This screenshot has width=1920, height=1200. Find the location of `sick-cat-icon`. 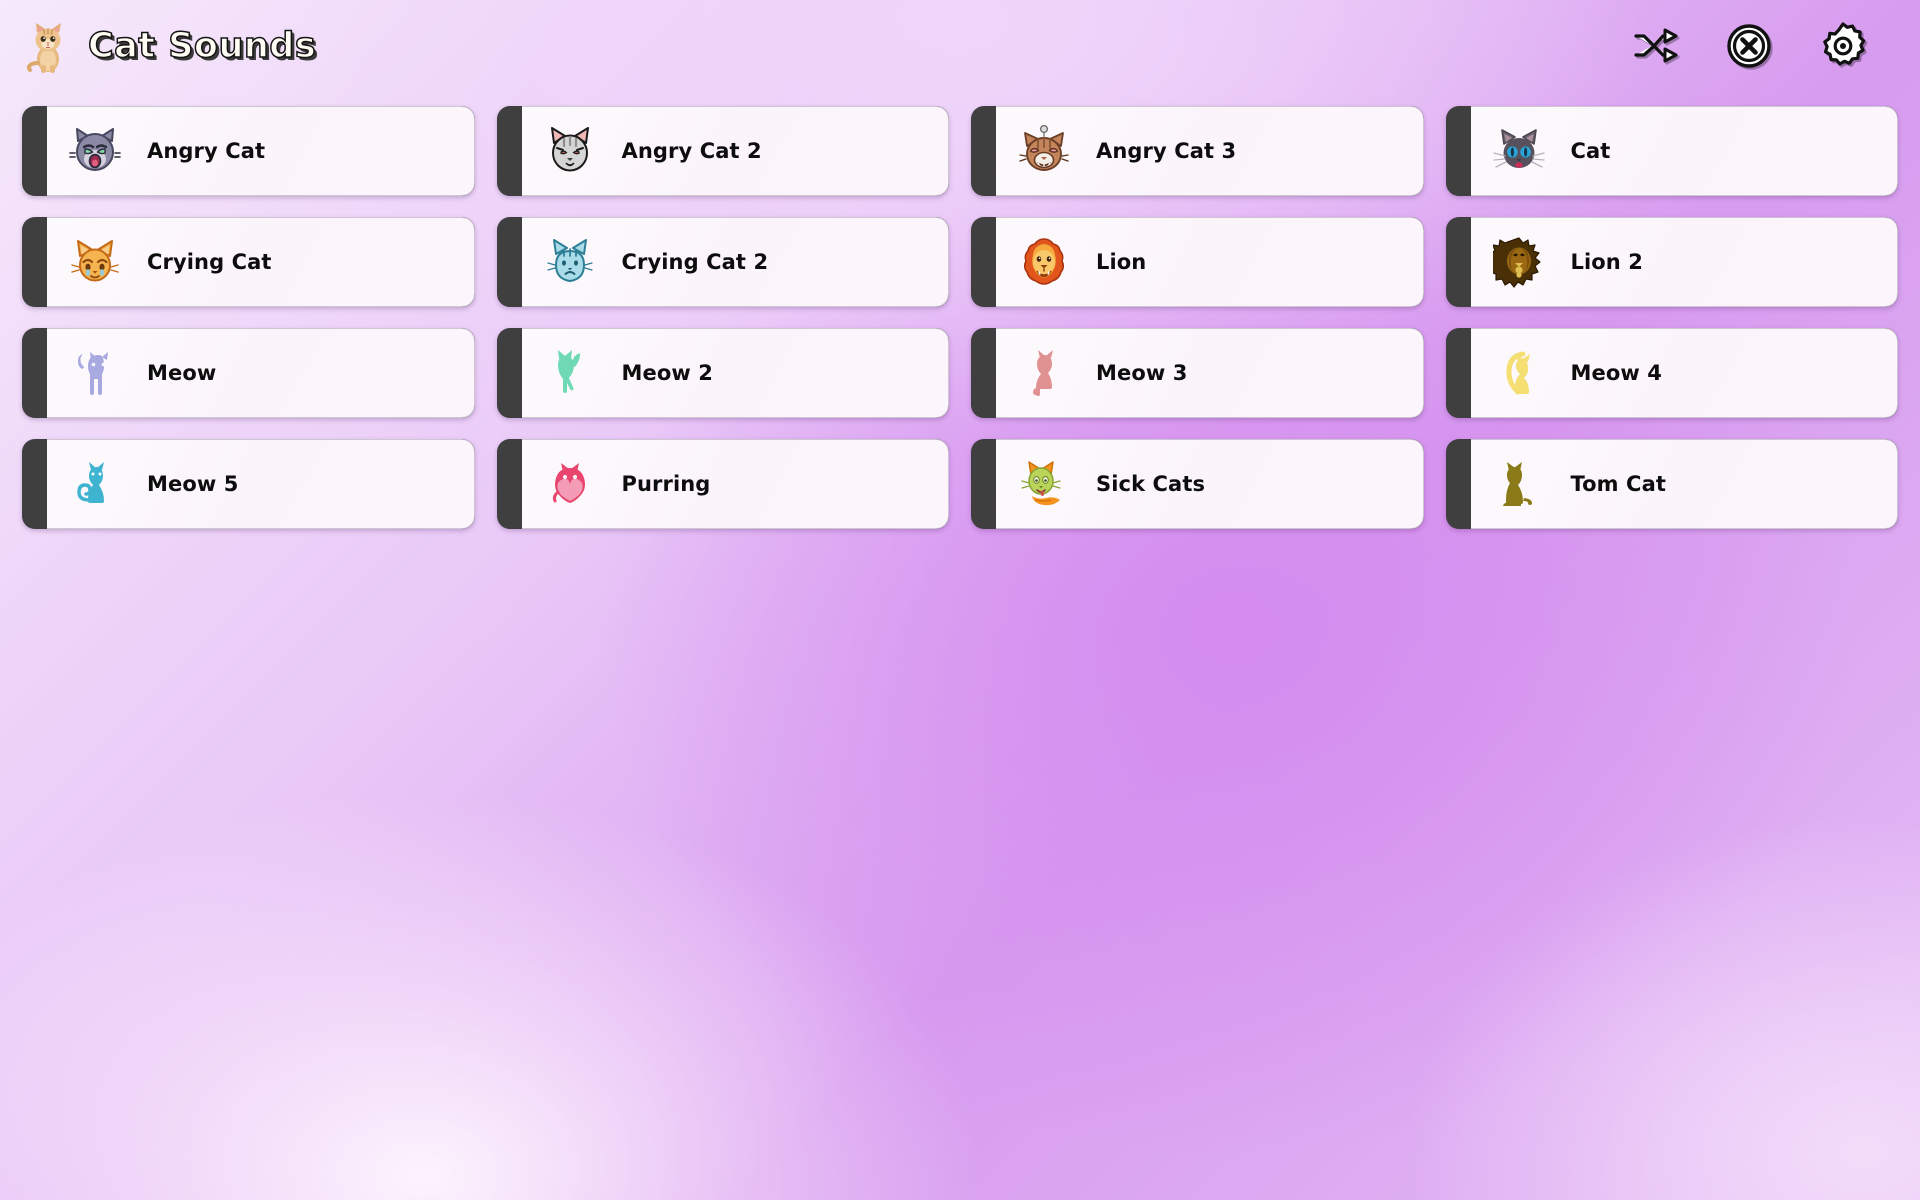

sick-cat-icon is located at coordinates (1044, 484).